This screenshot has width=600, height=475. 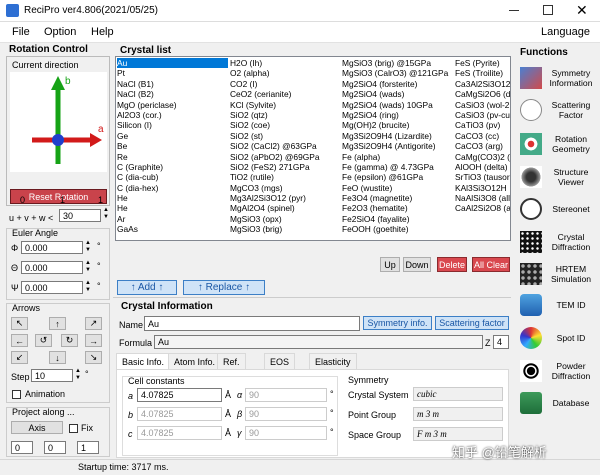 What do you see at coordinates (458, 394) in the screenshot?
I see `crystal-system-select: cubic` at bounding box center [458, 394].